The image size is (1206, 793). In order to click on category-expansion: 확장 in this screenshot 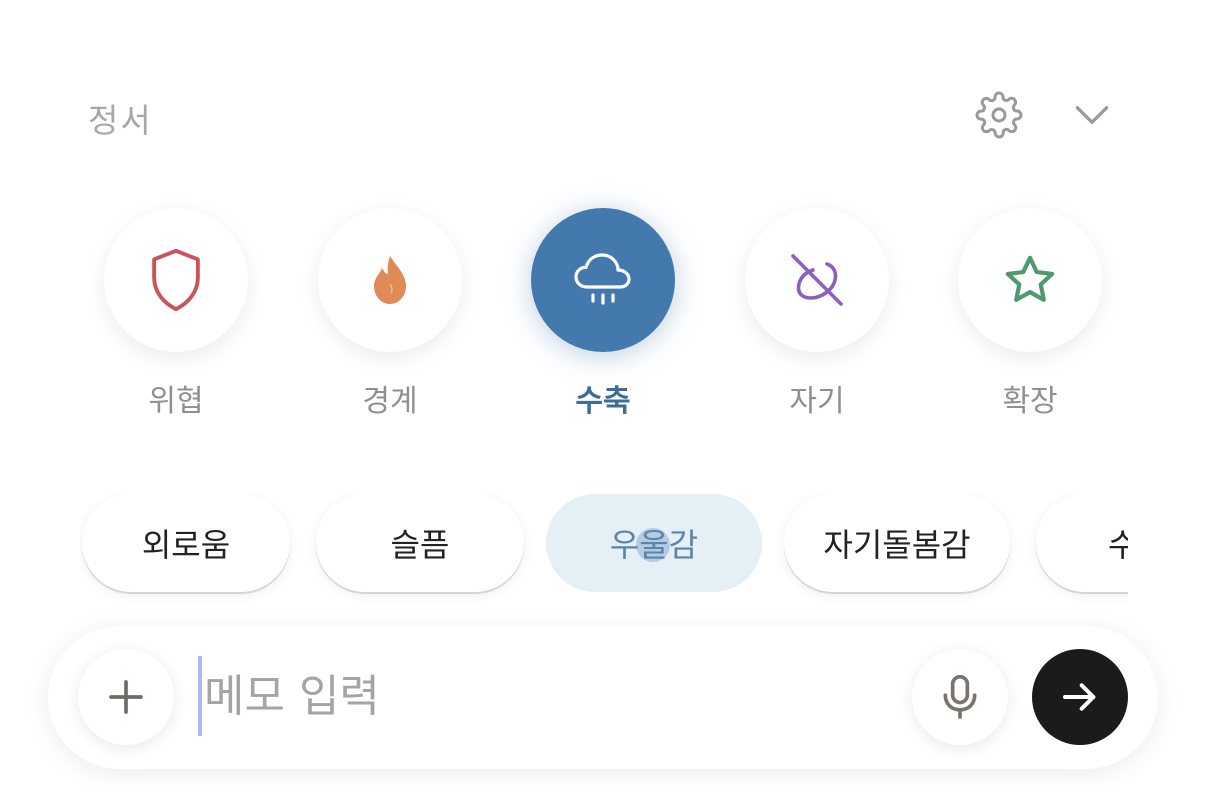, I will do `click(1030, 314)`.